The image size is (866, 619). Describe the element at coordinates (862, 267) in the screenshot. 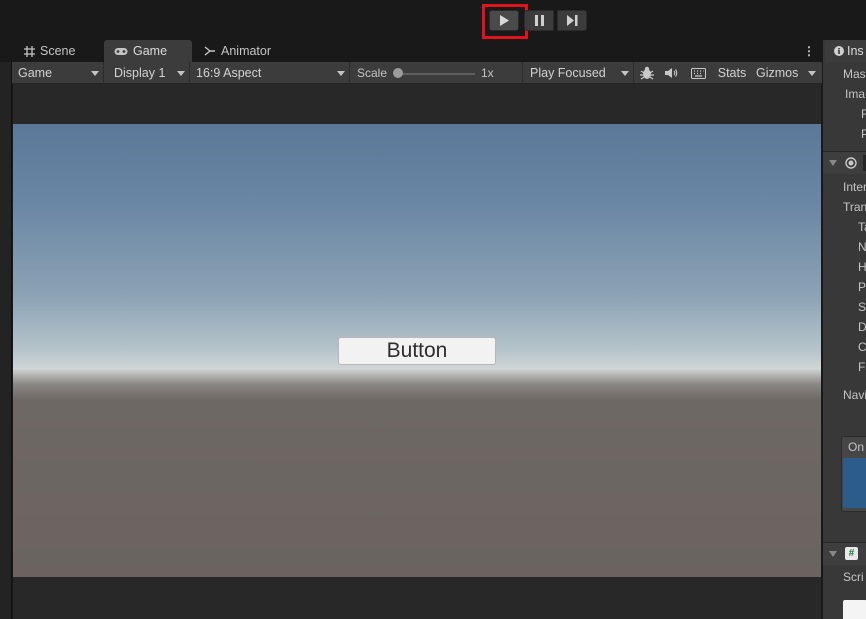

I see `inspector-field-label: H` at that location.